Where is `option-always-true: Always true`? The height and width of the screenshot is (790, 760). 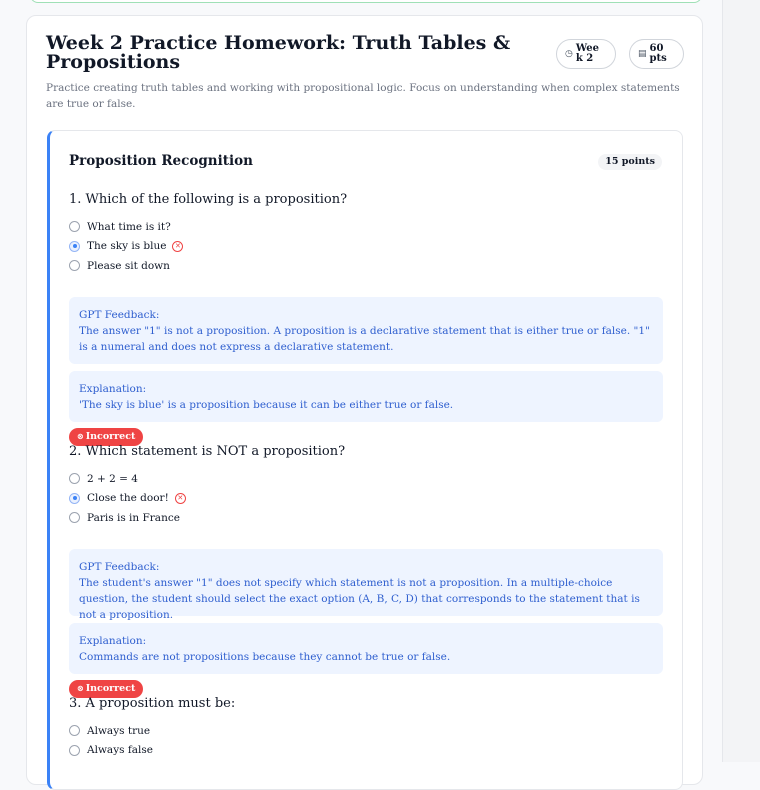 option-always-true: Always true is located at coordinates (369, 731).